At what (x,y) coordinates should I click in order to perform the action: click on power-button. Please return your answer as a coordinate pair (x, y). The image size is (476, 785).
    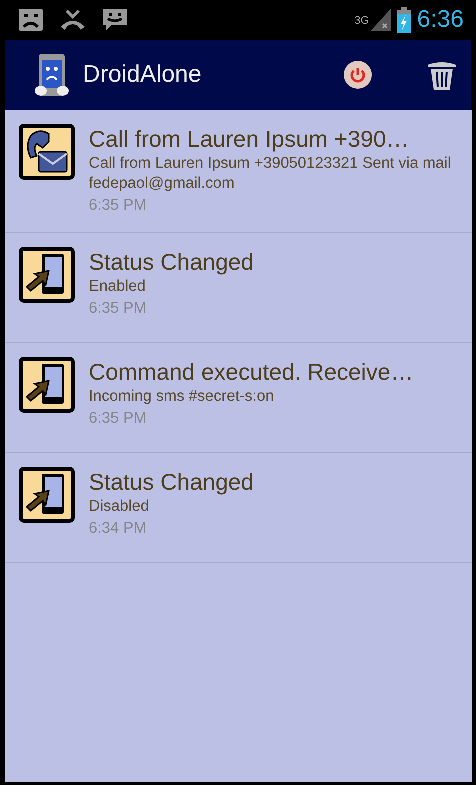
    Looking at the image, I should click on (358, 75).